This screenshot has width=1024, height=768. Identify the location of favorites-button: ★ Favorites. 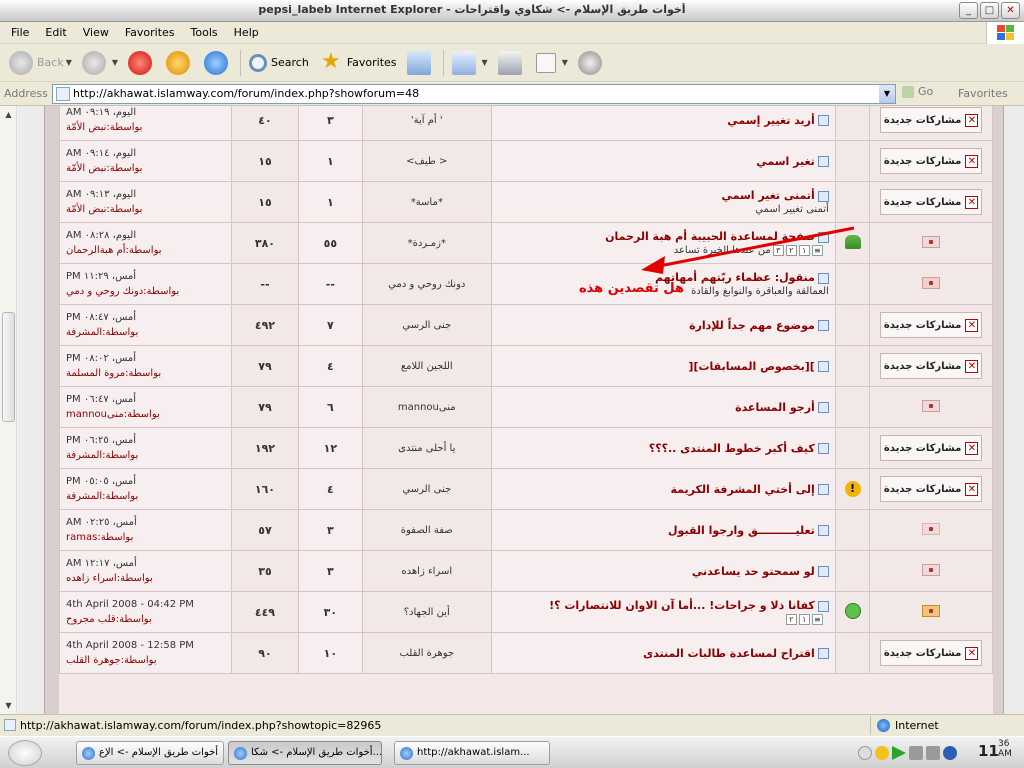
(358, 63).